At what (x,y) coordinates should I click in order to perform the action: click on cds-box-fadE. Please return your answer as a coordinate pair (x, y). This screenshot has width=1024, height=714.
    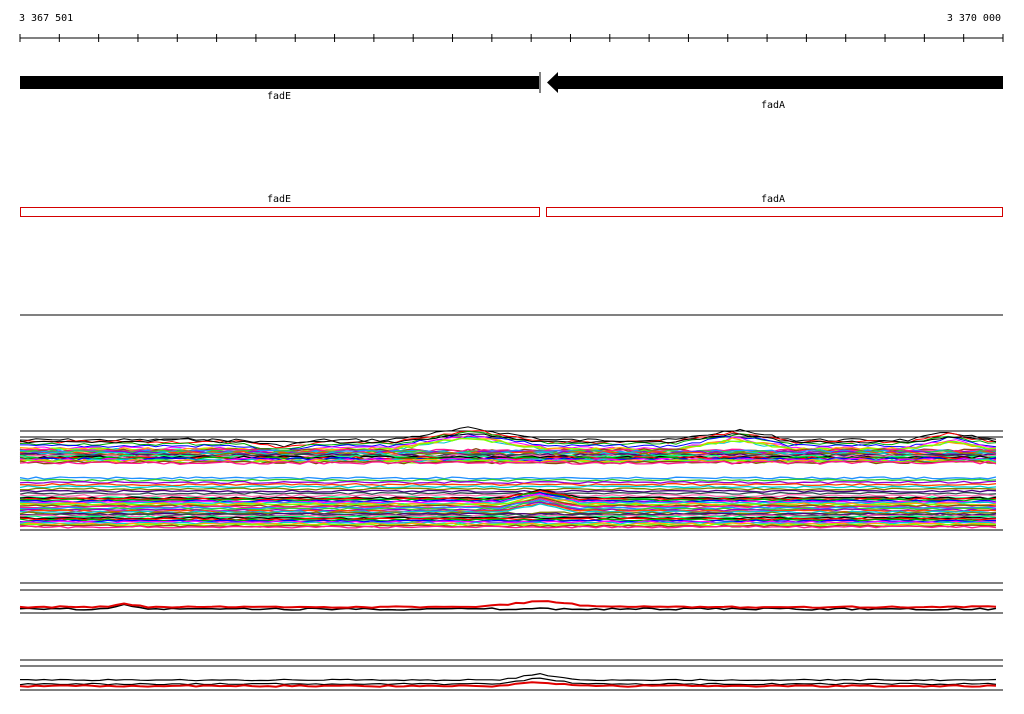
    Looking at the image, I should click on (280, 212).